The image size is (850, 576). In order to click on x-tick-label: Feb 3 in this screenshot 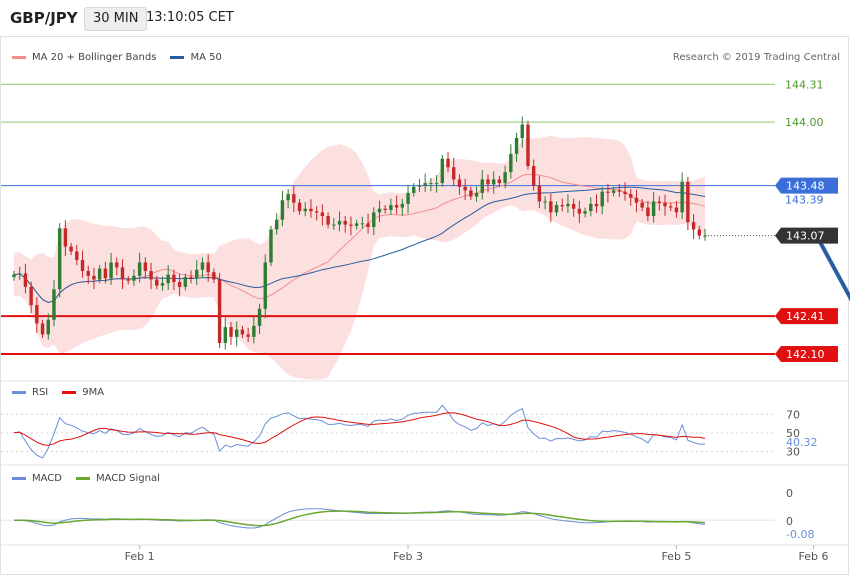, I will do `click(408, 556)`.